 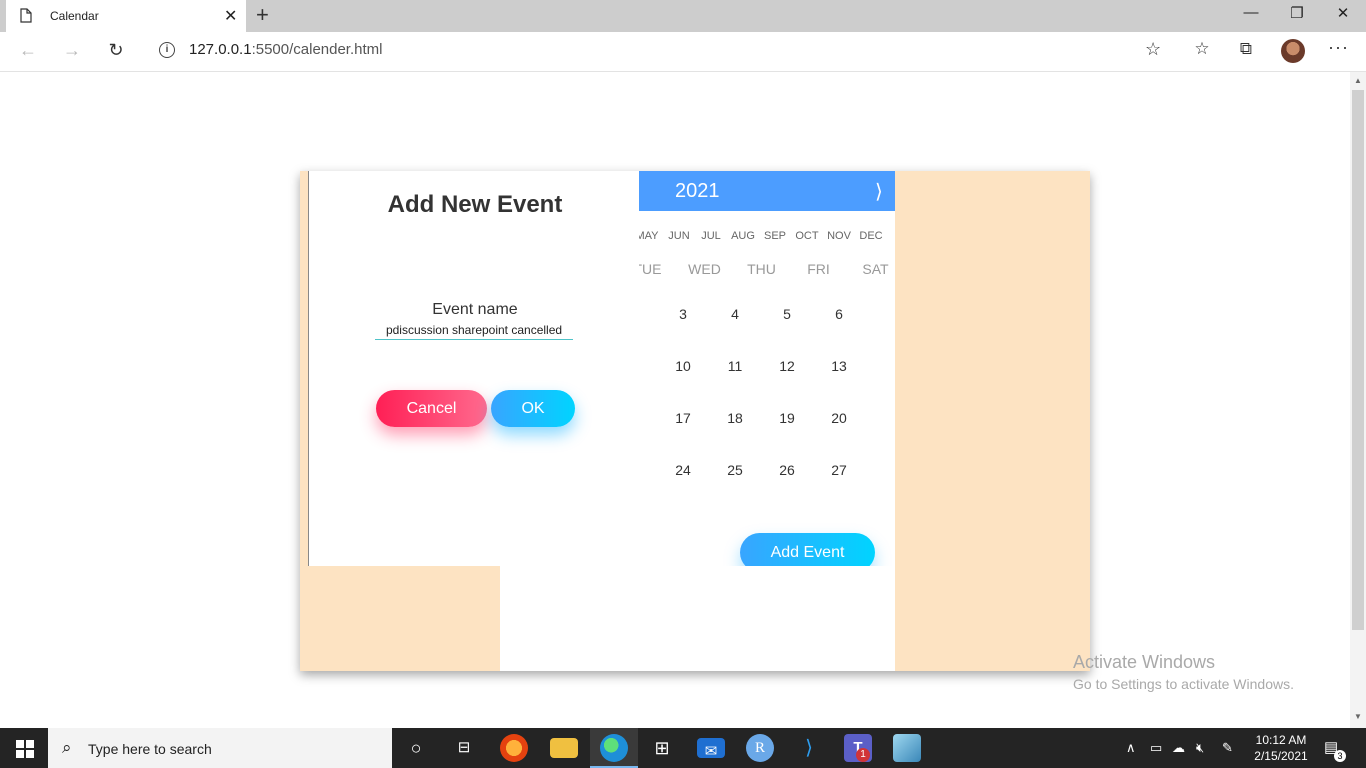 I want to click on url-text: 127.0.0.1:5500/calender.html, so click(x=285, y=49).